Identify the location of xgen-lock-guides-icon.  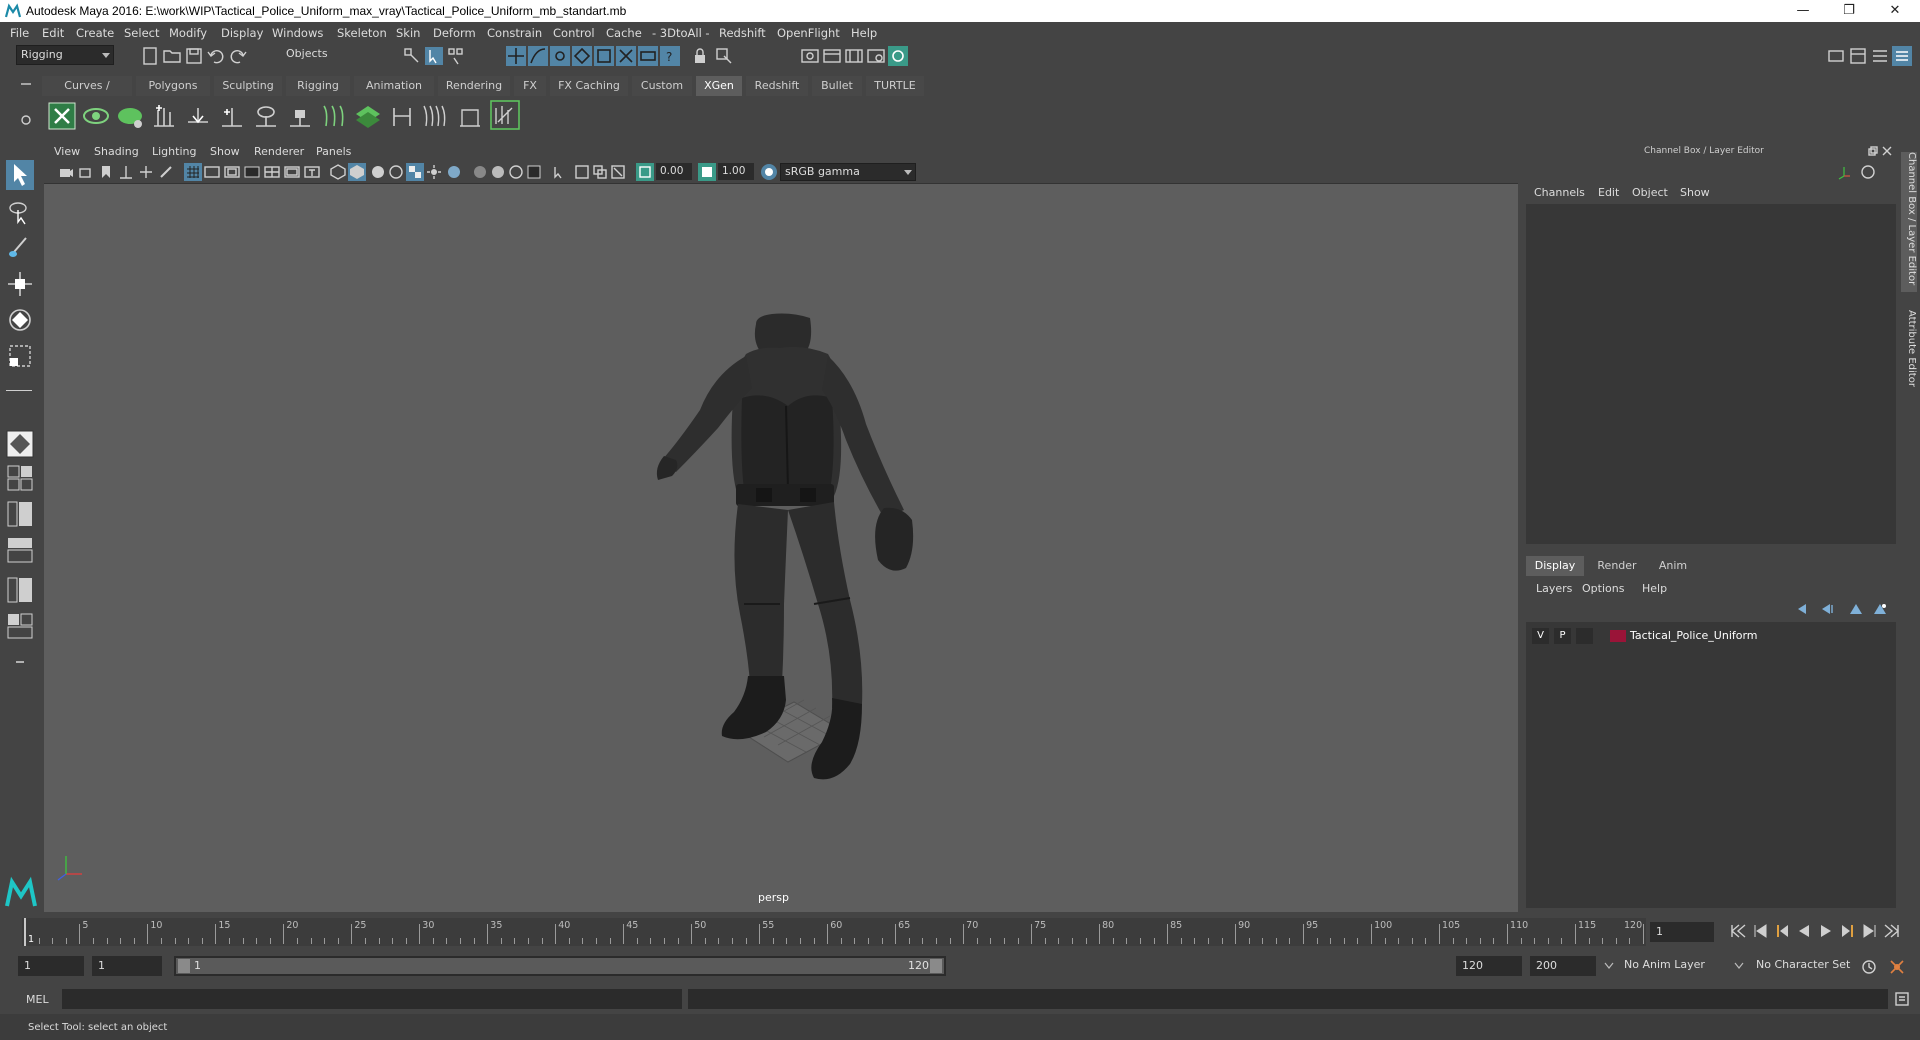
(300, 116).